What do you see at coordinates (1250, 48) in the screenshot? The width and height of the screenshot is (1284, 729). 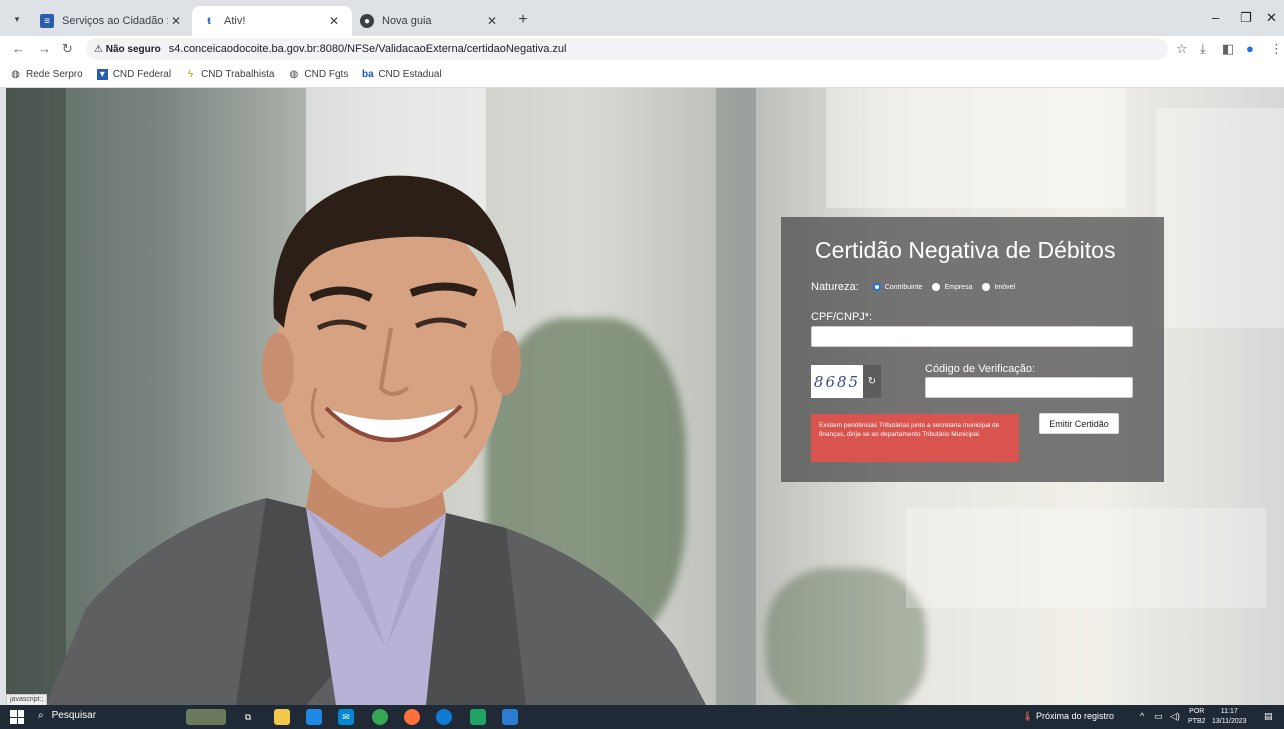 I see `profile-icon: ●` at bounding box center [1250, 48].